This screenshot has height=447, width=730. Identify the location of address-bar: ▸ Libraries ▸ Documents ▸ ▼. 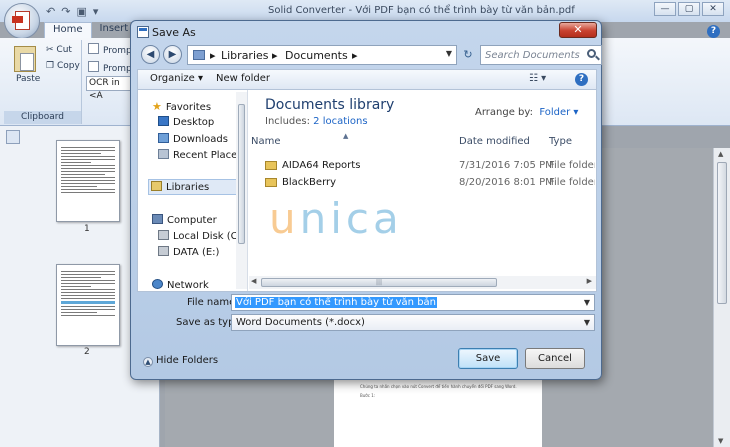
(322, 55).